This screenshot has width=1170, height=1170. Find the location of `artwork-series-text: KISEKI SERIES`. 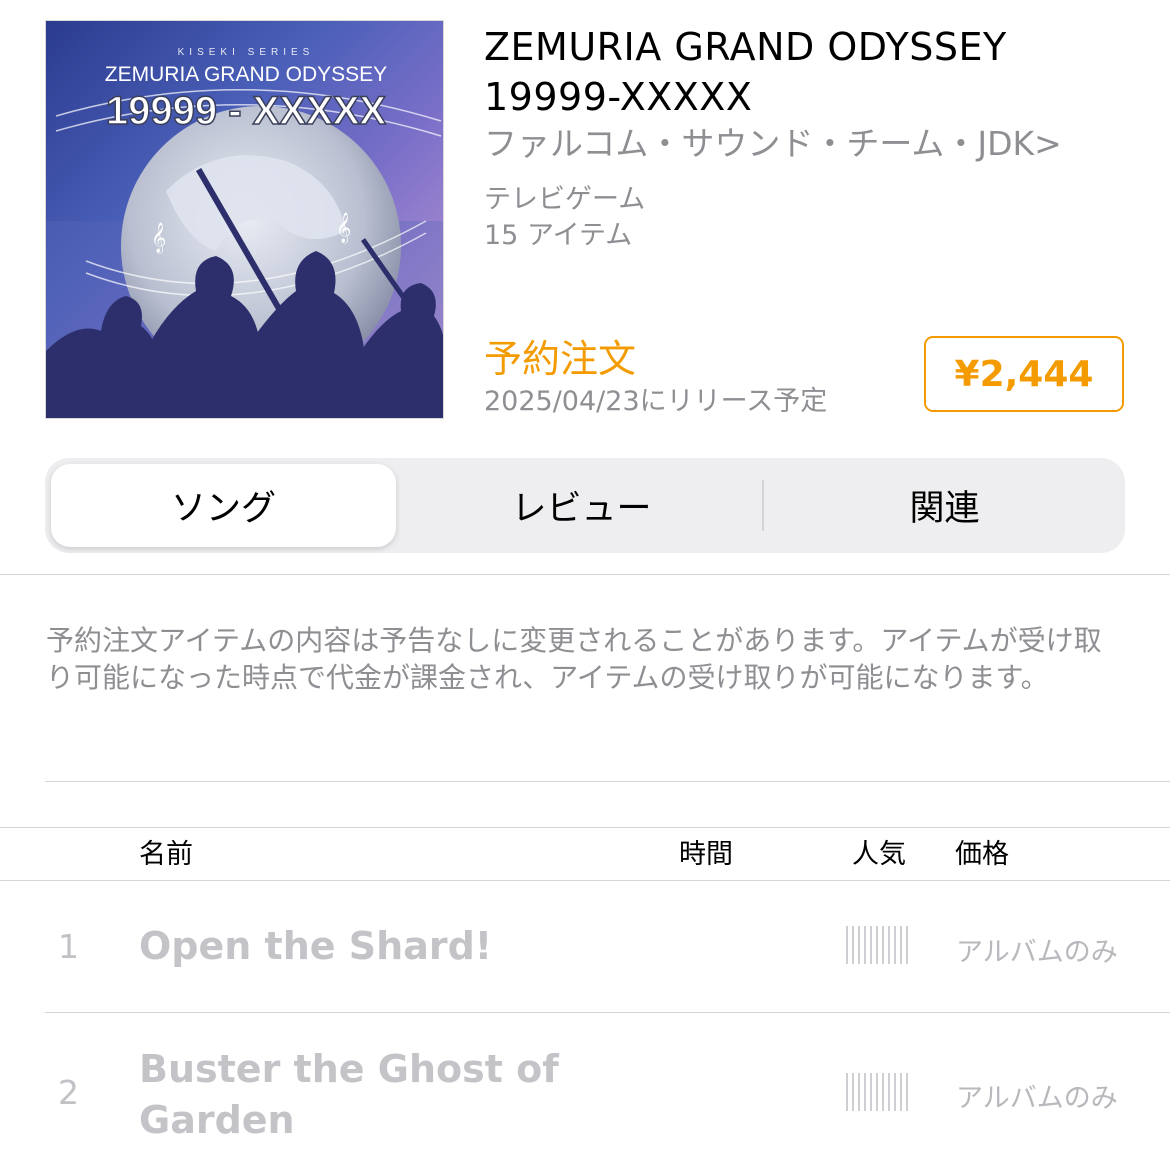

artwork-series-text: KISEKI SERIES is located at coordinates (246, 52).